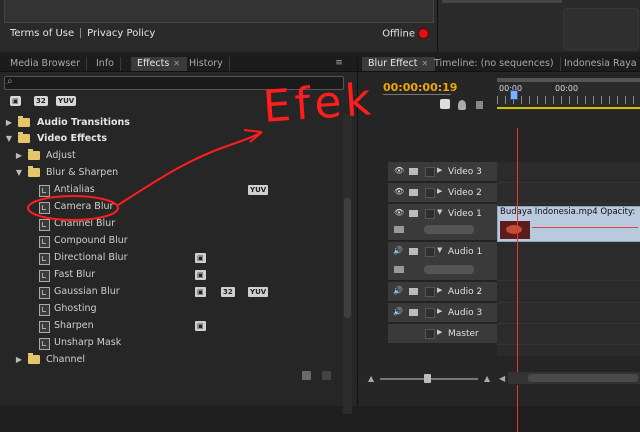  What do you see at coordinates (170, 190) in the screenshot?
I see `effect-item-antialias: Antialias YUV` at bounding box center [170, 190].